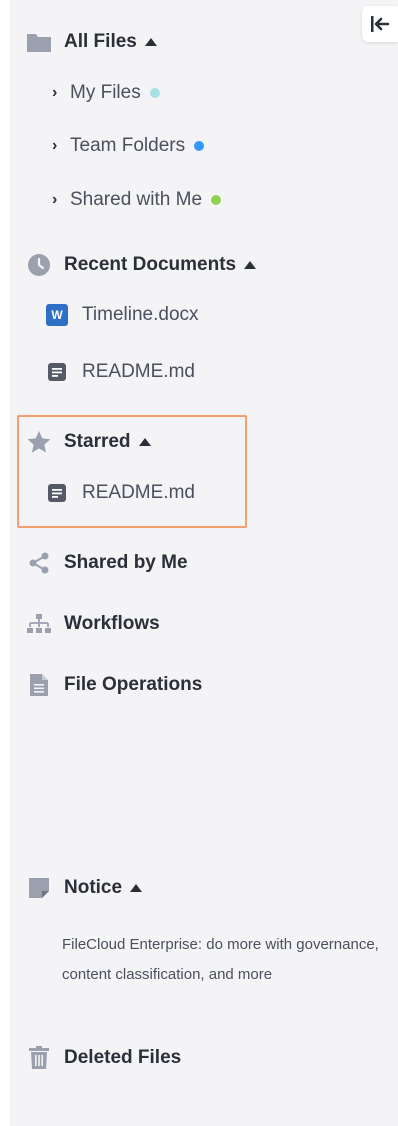  What do you see at coordinates (133, 684) in the screenshot?
I see `section-title: File Operations` at bounding box center [133, 684].